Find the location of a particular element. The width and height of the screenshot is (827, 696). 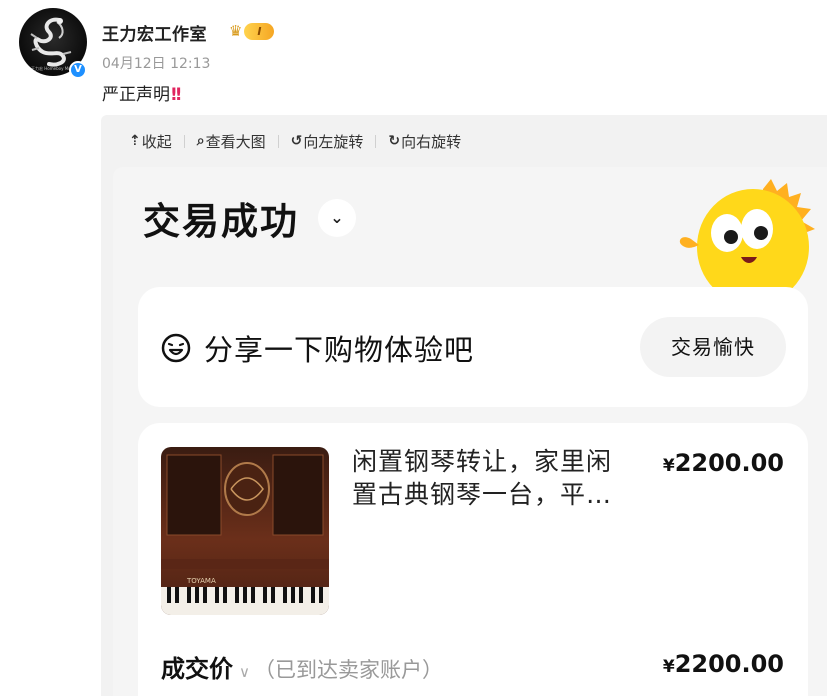

double-exclamation-icon: !! is located at coordinates (176, 95).